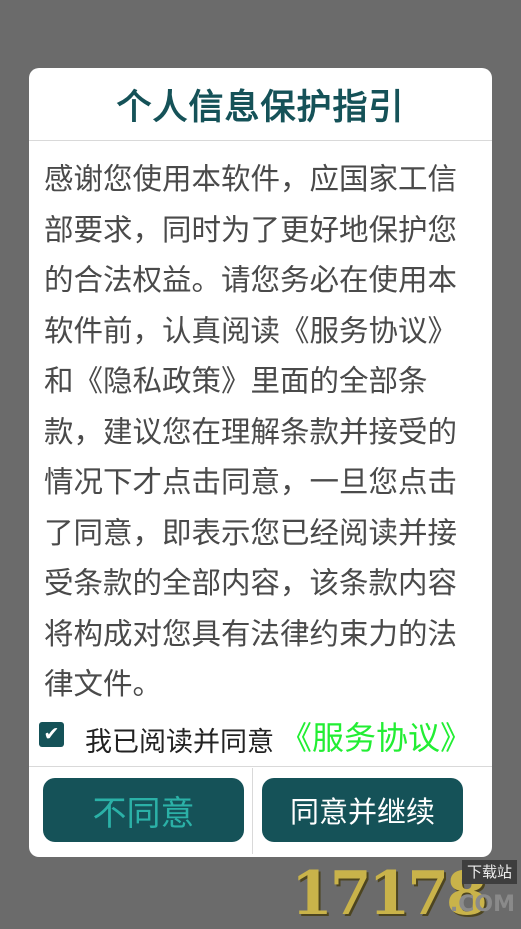 The image size is (521, 929). Describe the element at coordinates (362, 810) in the screenshot. I see `agree-continue-button: 同意并继续` at that location.